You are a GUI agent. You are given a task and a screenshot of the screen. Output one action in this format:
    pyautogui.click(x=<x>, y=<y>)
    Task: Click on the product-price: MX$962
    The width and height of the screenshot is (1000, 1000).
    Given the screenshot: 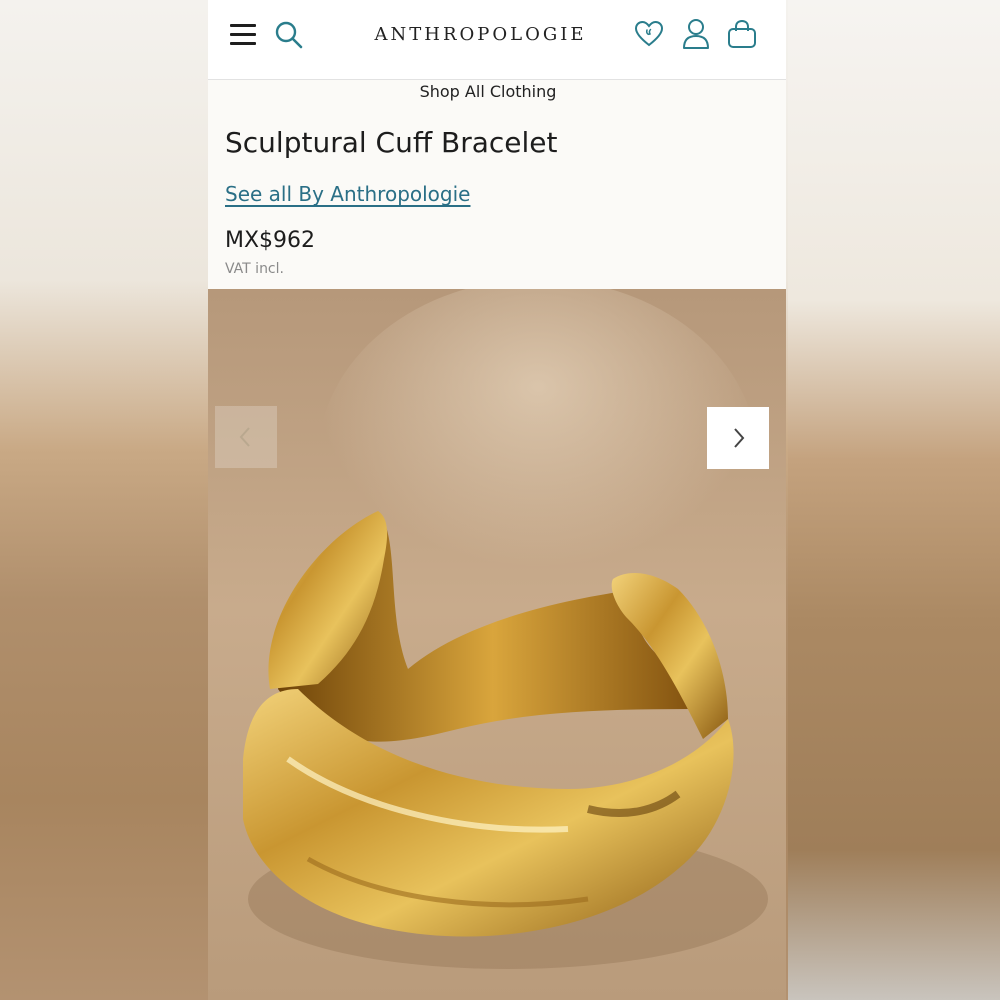 What is the action you would take?
    pyautogui.click(x=270, y=240)
    